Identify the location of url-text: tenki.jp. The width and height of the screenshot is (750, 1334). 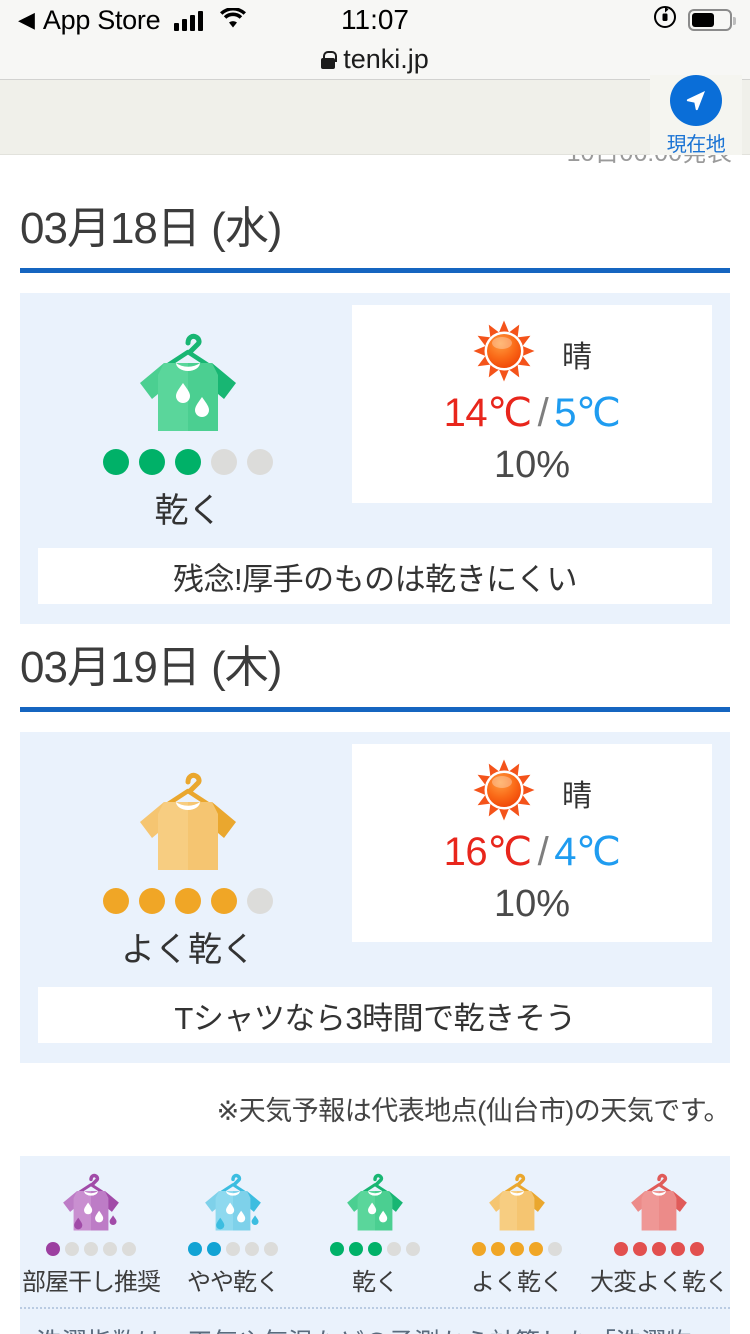
(386, 59).